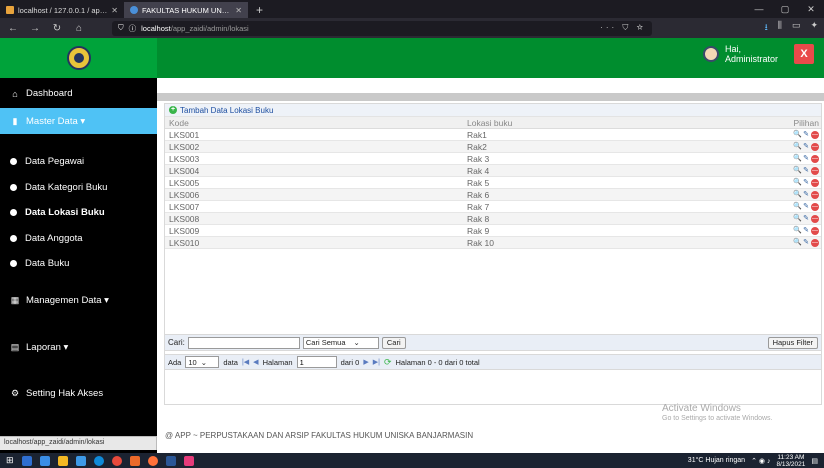 The image size is (824, 468). I want to click on word-icon, so click(170, 460).